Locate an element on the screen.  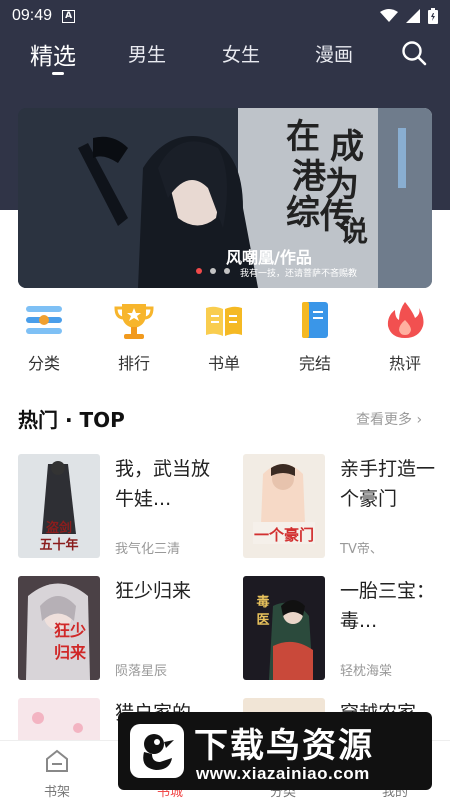
book-item: 狂少 归来 狂少归来 陨落星辰 is located at coordinates (123, 631).